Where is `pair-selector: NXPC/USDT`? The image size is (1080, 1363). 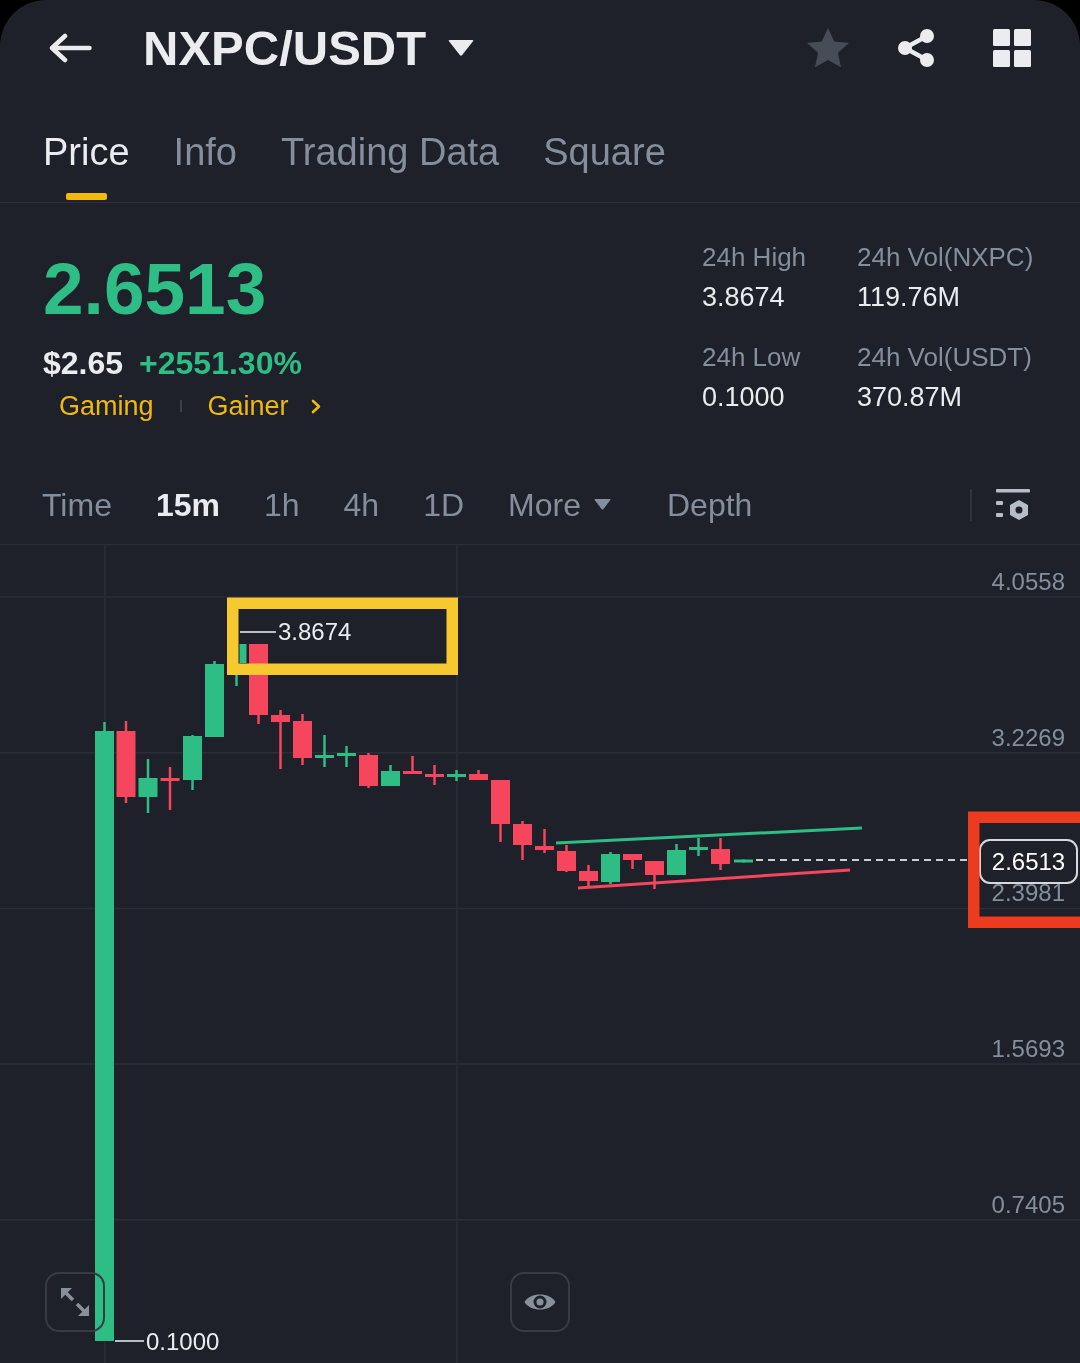 pair-selector: NXPC/USDT is located at coordinates (309, 47).